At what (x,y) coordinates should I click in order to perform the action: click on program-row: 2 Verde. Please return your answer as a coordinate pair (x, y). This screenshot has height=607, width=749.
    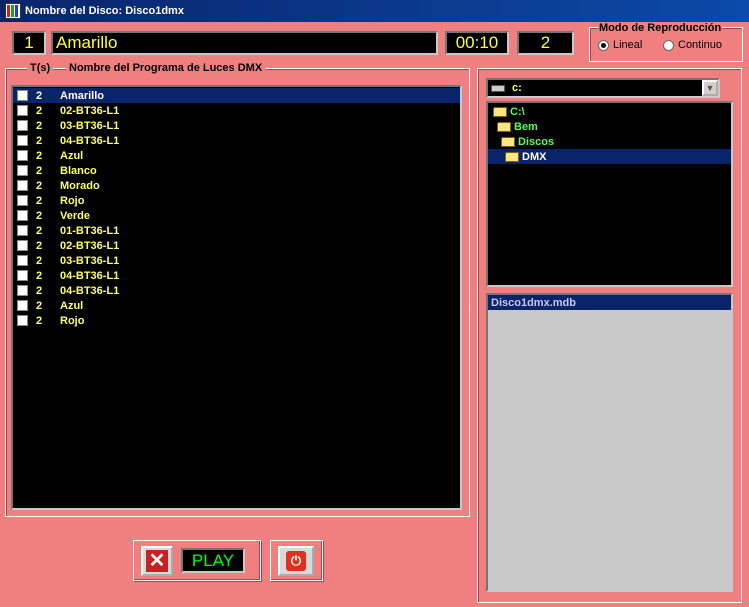
    Looking at the image, I should click on (236, 215).